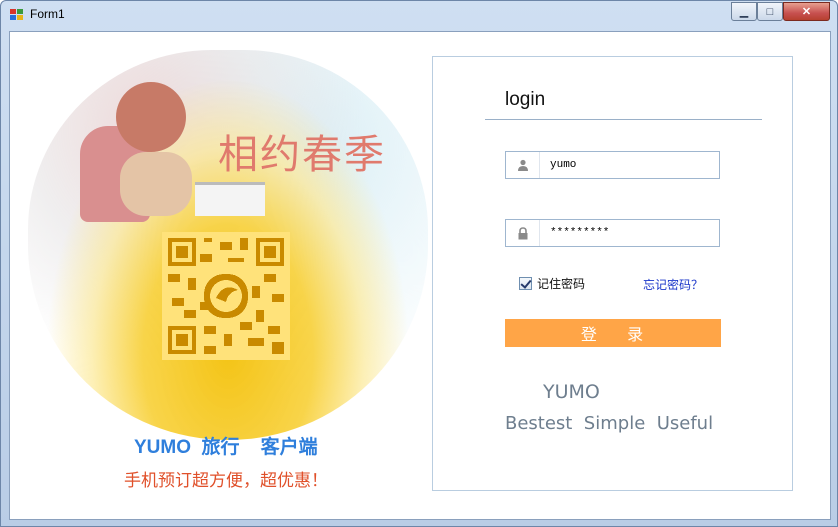 The image size is (838, 527). Describe the element at coordinates (523, 165) in the screenshot. I see `user-icon` at that location.